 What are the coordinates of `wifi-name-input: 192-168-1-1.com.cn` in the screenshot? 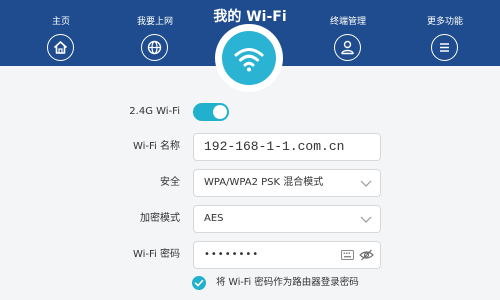 It's located at (287, 147).